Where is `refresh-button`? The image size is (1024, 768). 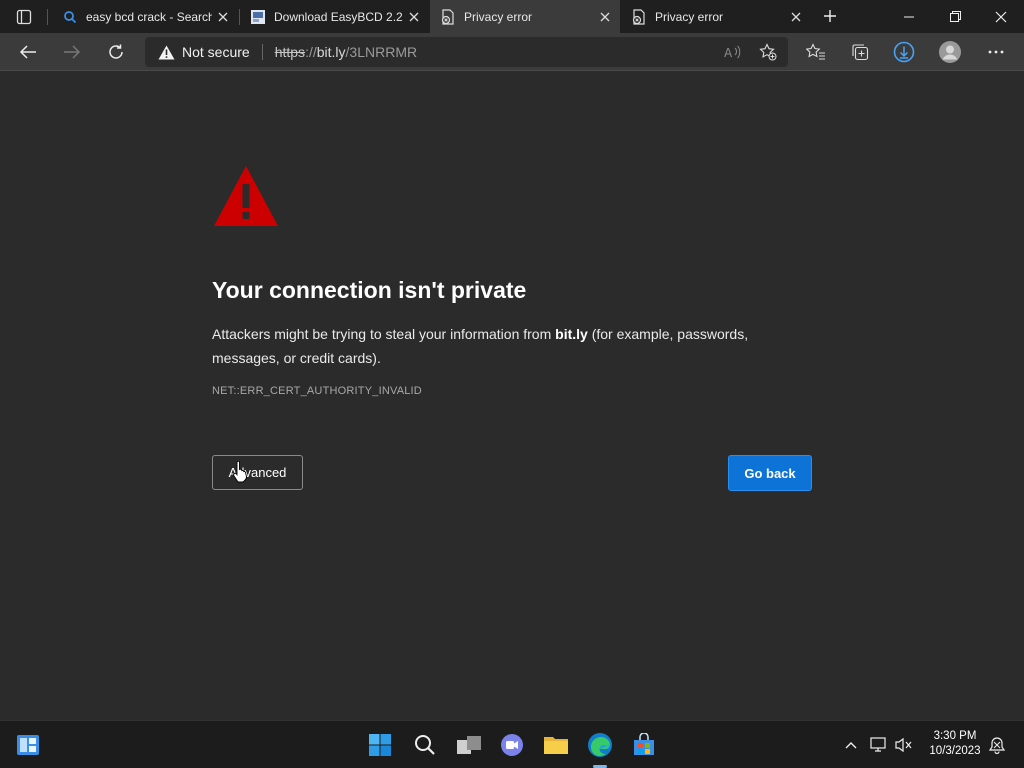 refresh-button is located at coordinates (116, 52).